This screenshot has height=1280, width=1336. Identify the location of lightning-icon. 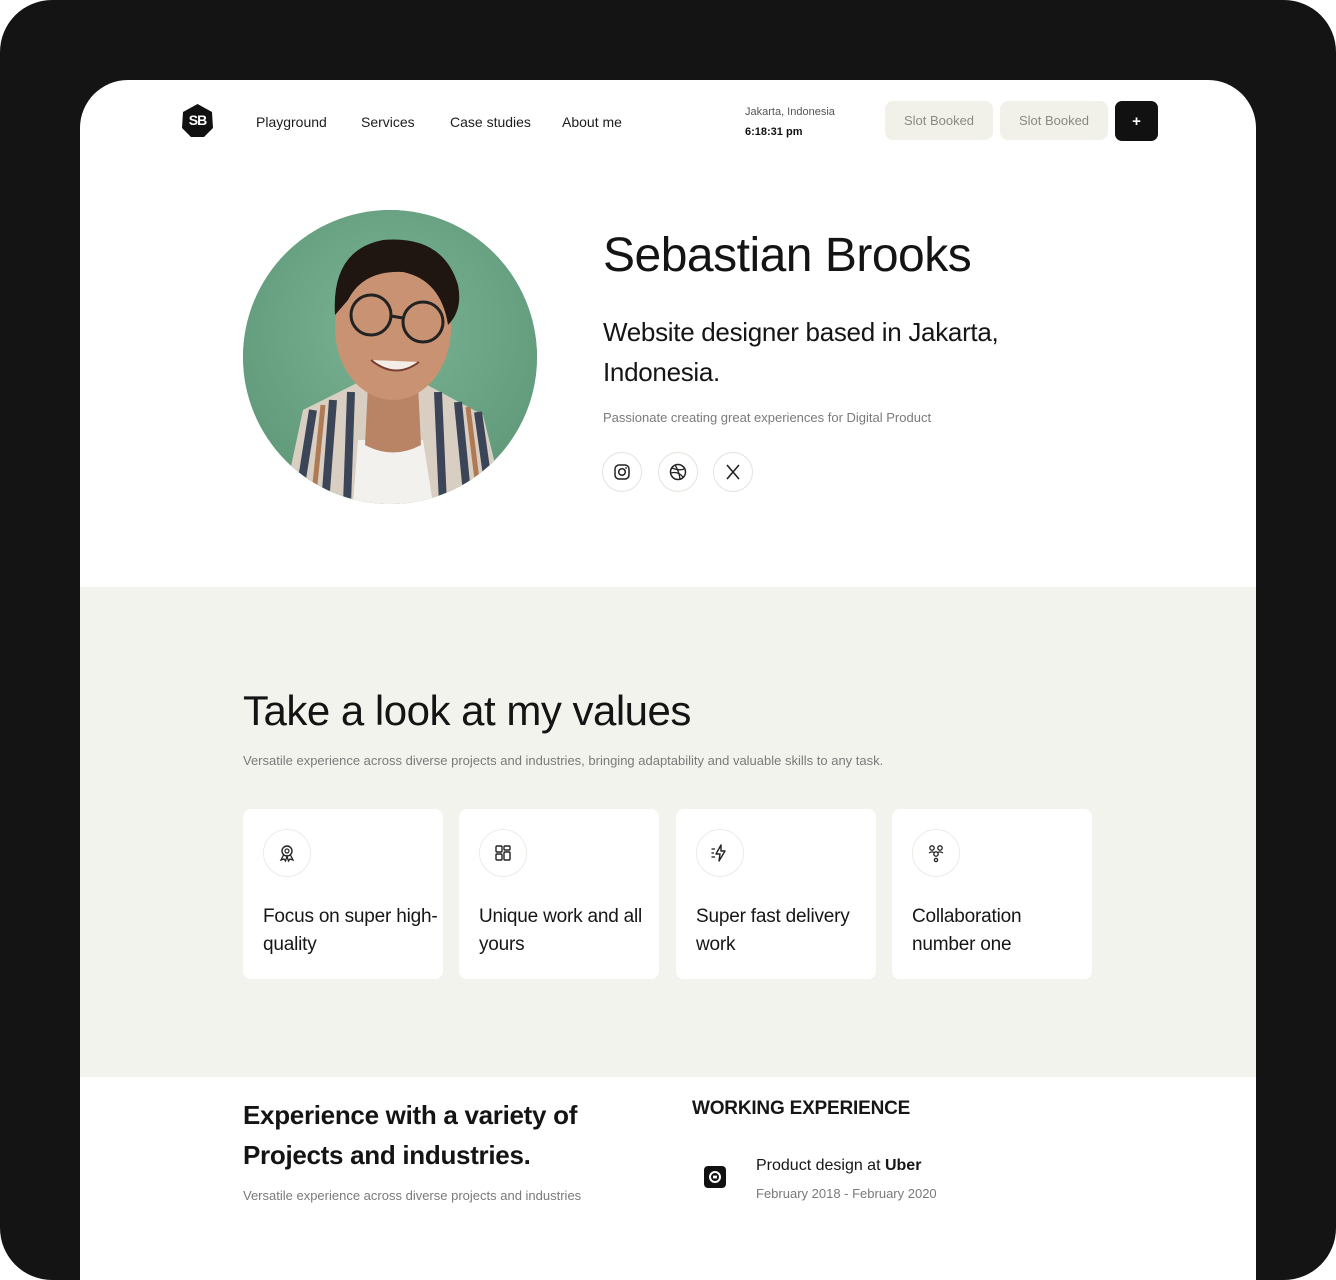
(718, 853).